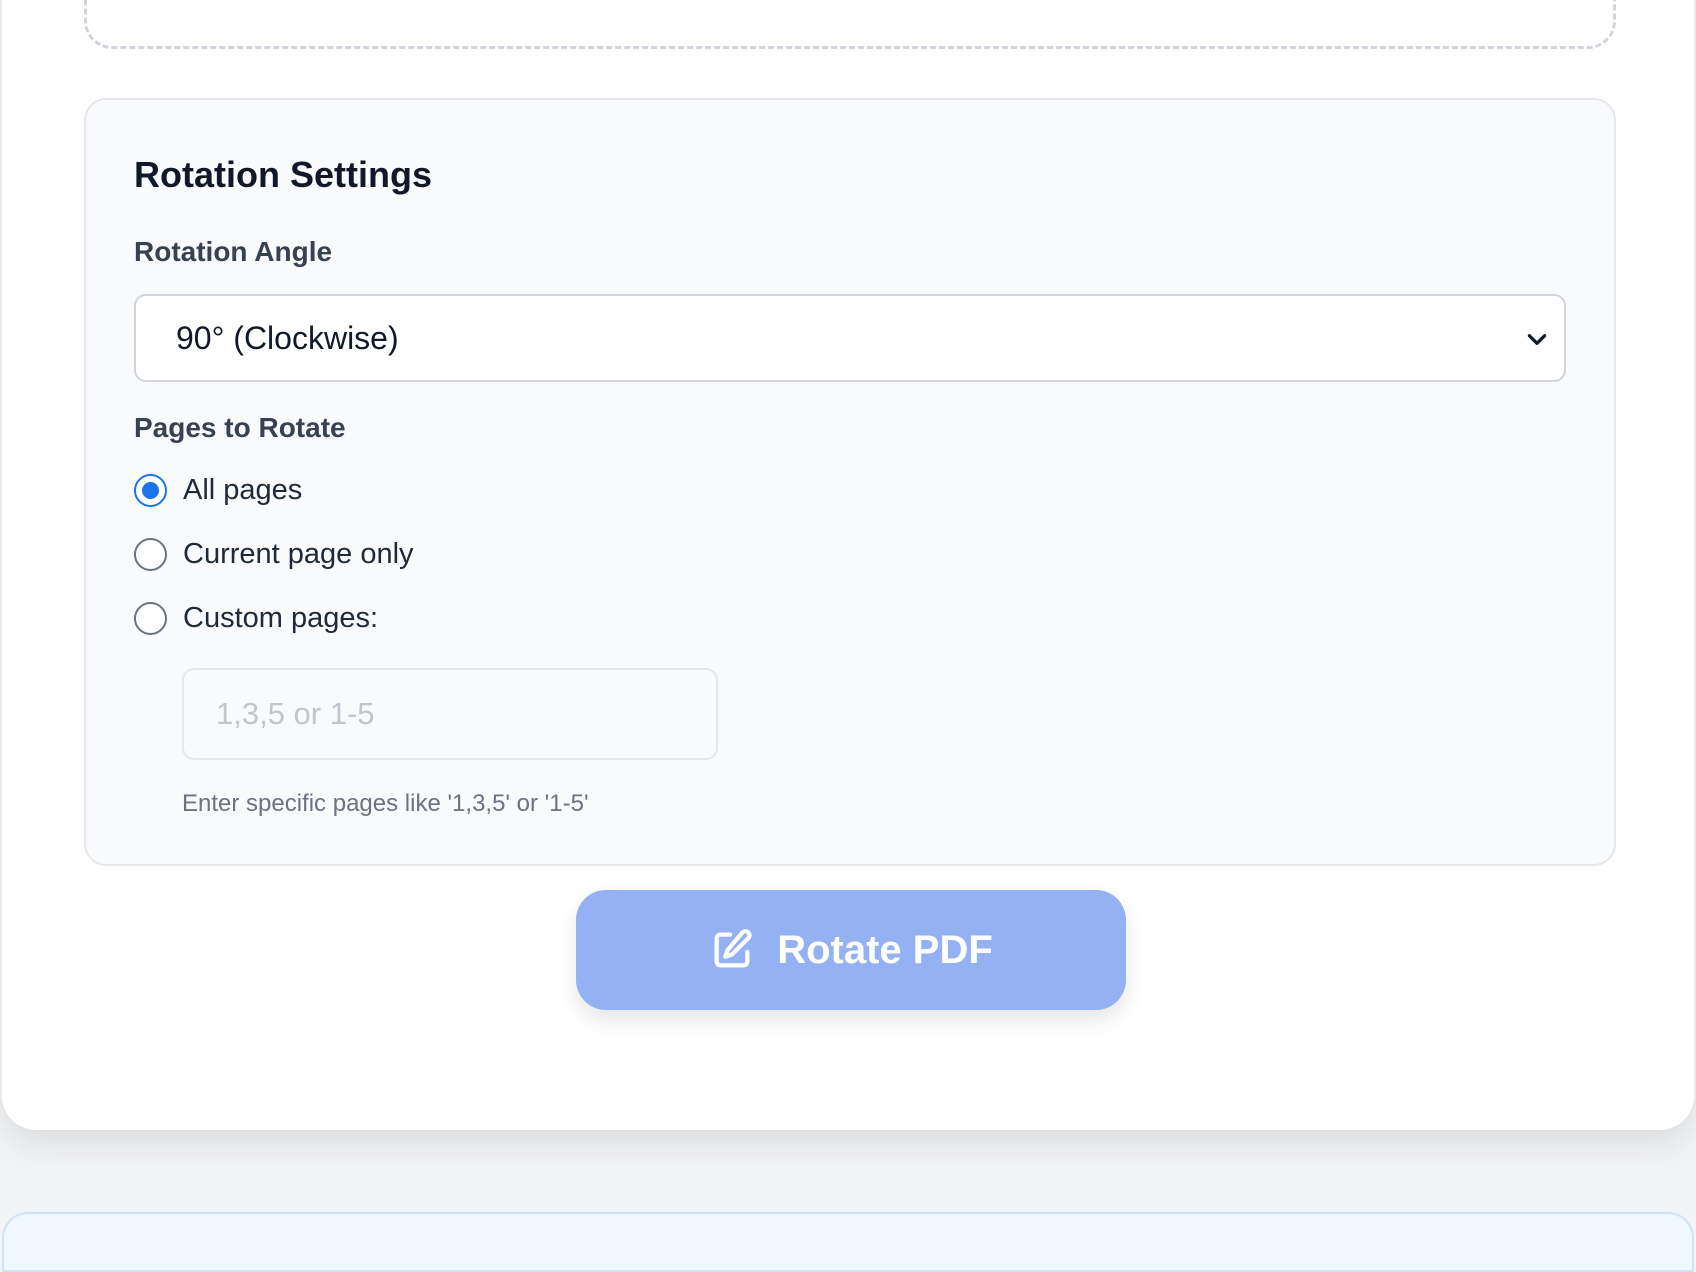 The image size is (1696, 1272). What do you see at coordinates (885, 949) in the screenshot?
I see `rotate-pdf-button-label: Rotate PDF` at bounding box center [885, 949].